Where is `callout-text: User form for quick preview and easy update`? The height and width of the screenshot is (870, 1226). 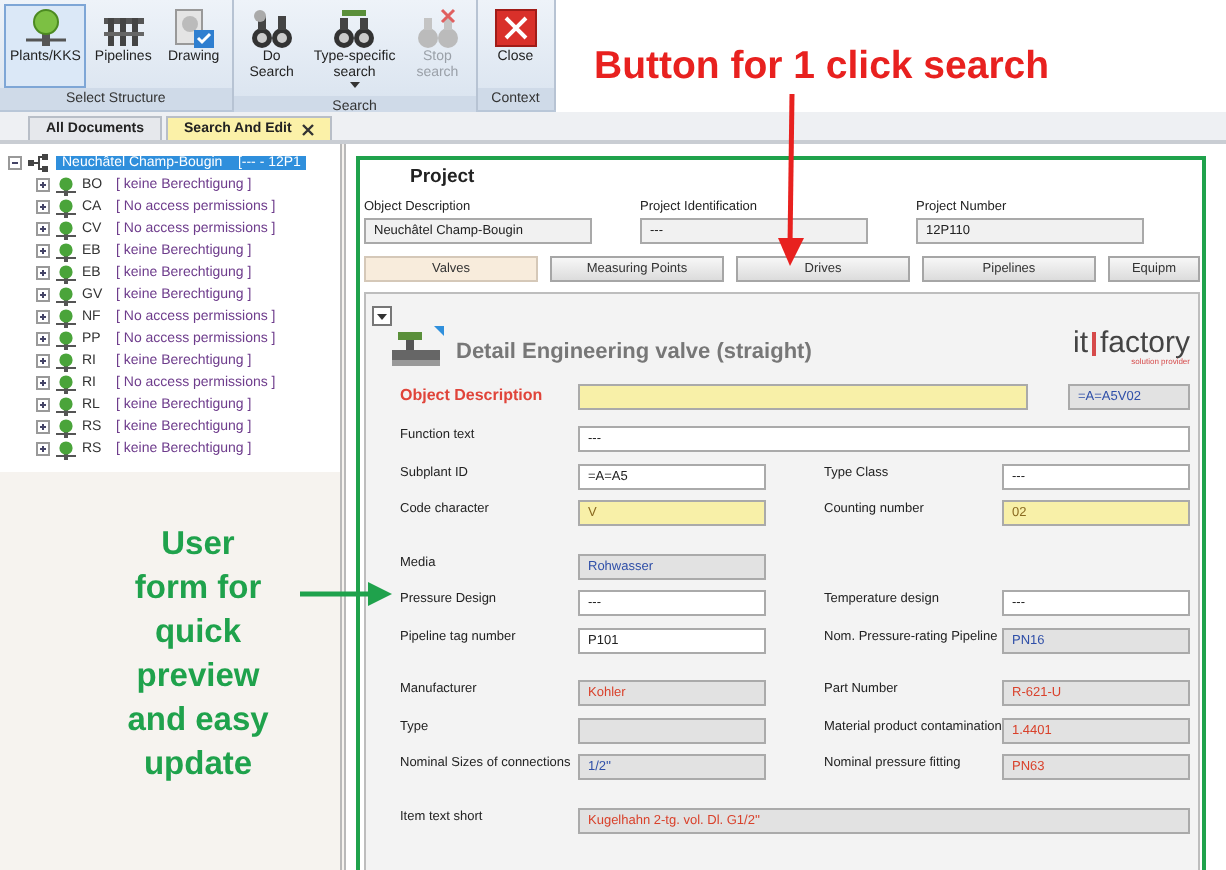 callout-text: User form for quick preview and easy update is located at coordinates (198, 655).